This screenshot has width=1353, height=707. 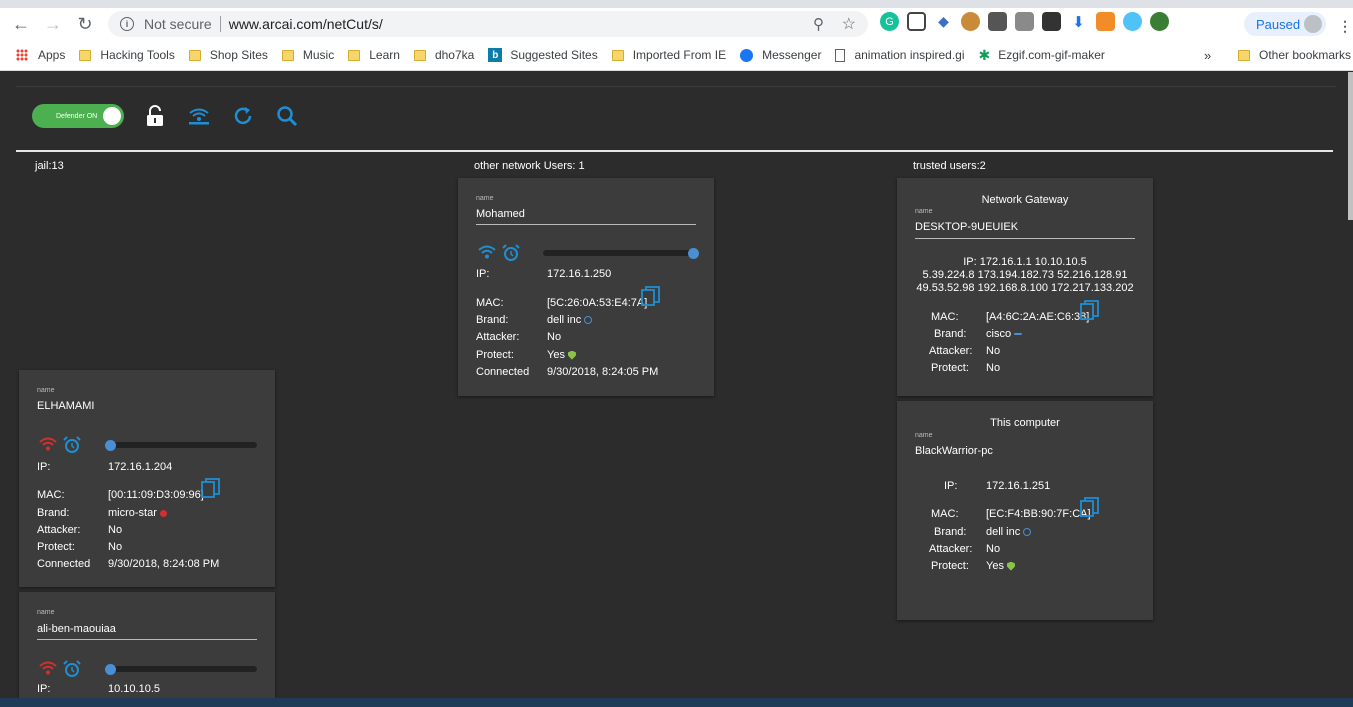 I want to click on bookmarks-more-icon: », so click(x=1207, y=55).